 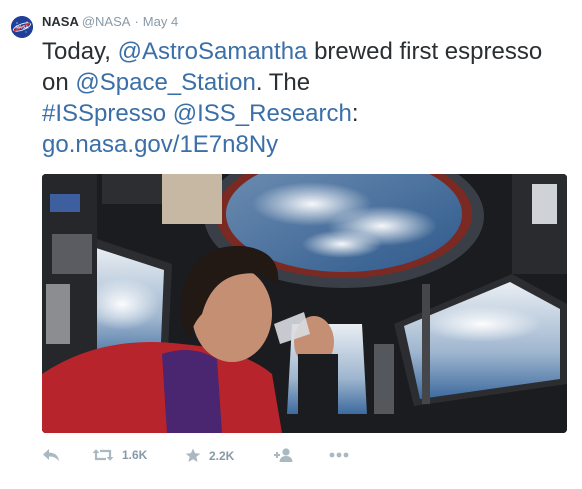 What do you see at coordinates (213, 51) in the screenshot?
I see `mention-astrosamantha-link: @AstroSamantha` at bounding box center [213, 51].